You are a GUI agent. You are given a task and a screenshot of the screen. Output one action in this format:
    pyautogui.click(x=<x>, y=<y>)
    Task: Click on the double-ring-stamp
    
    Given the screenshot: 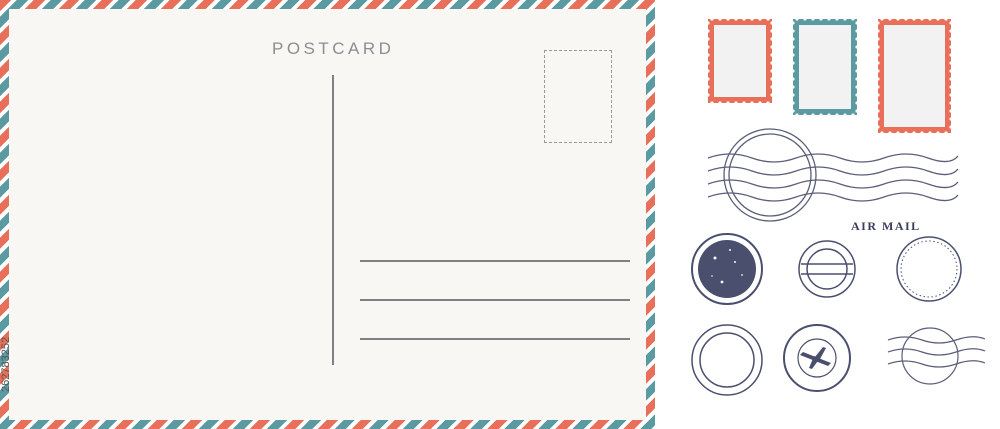 What is the action you would take?
    pyautogui.click(x=727, y=360)
    